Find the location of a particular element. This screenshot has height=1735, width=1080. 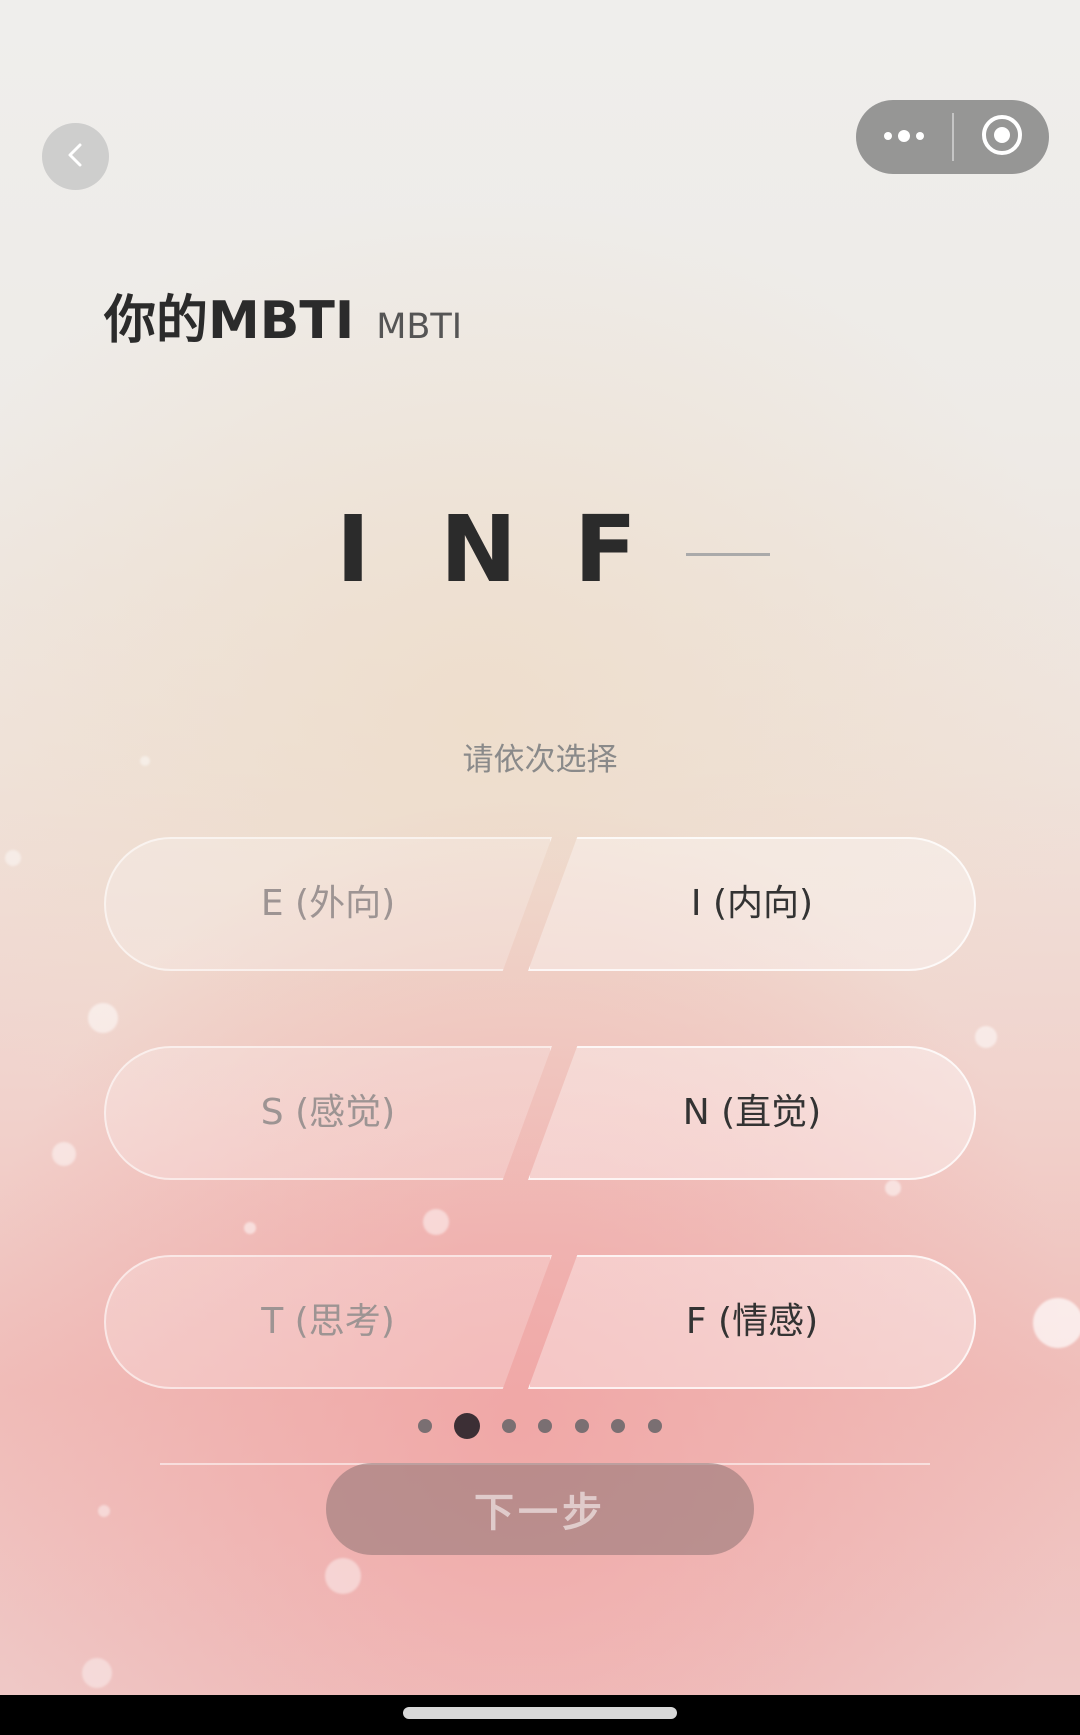

close-button is located at coordinates (1001, 137).